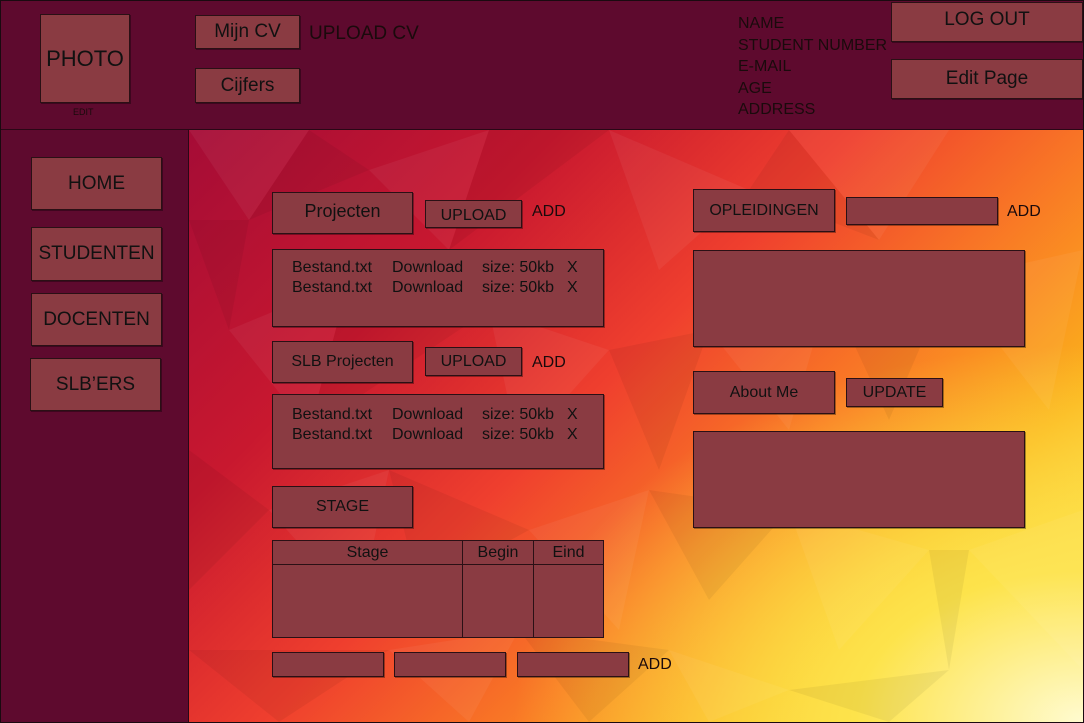  I want to click on cijfers-button: Cijfers, so click(247, 85).